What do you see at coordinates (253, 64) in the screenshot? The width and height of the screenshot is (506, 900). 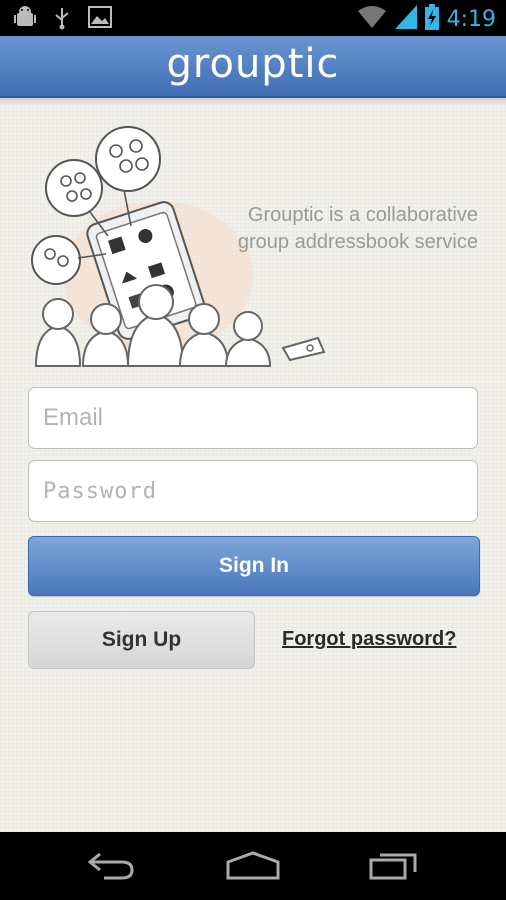 I see `app-logo-title: grouptic` at bounding box center [253, 64].